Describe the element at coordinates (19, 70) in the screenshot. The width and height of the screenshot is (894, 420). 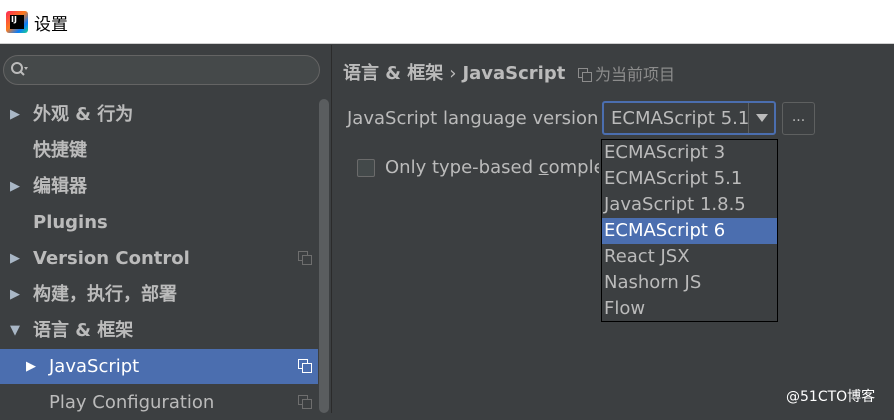
I see `search-icon` at that location.